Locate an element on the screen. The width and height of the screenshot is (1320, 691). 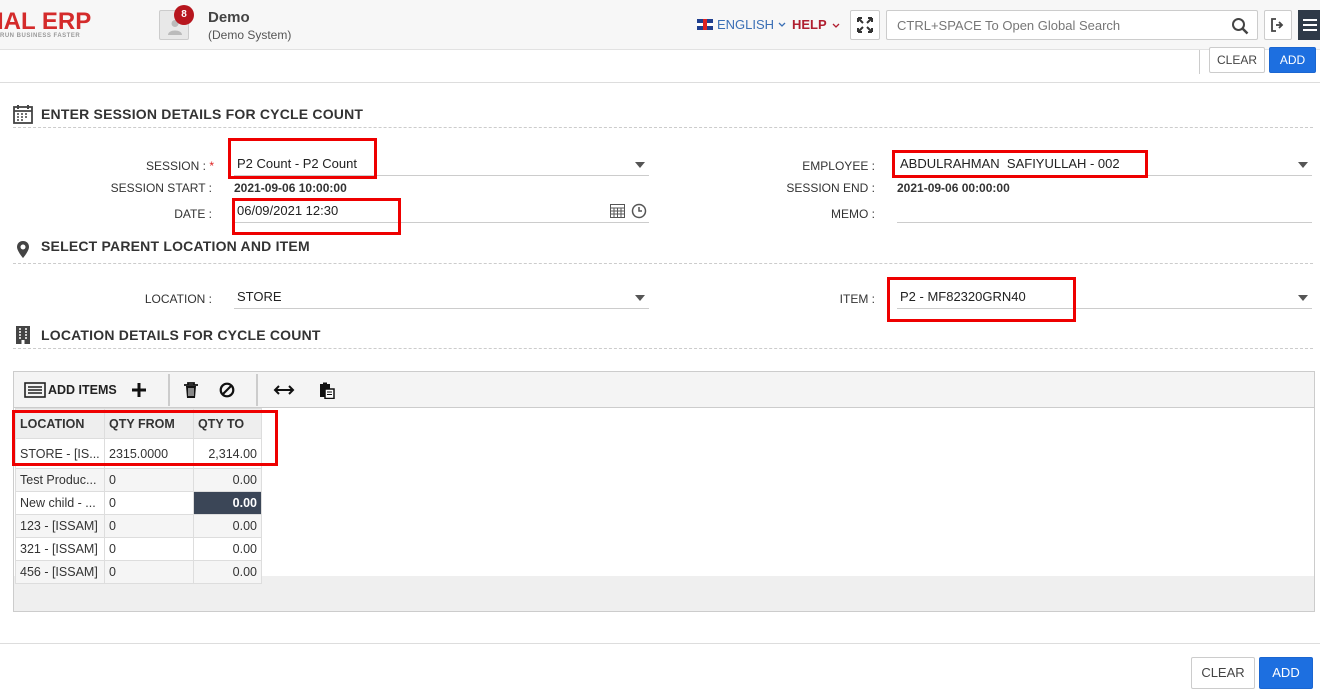
table-row: STORE - [IS... 2315.0000 2,314.00 is located at coordinates (138, 453).